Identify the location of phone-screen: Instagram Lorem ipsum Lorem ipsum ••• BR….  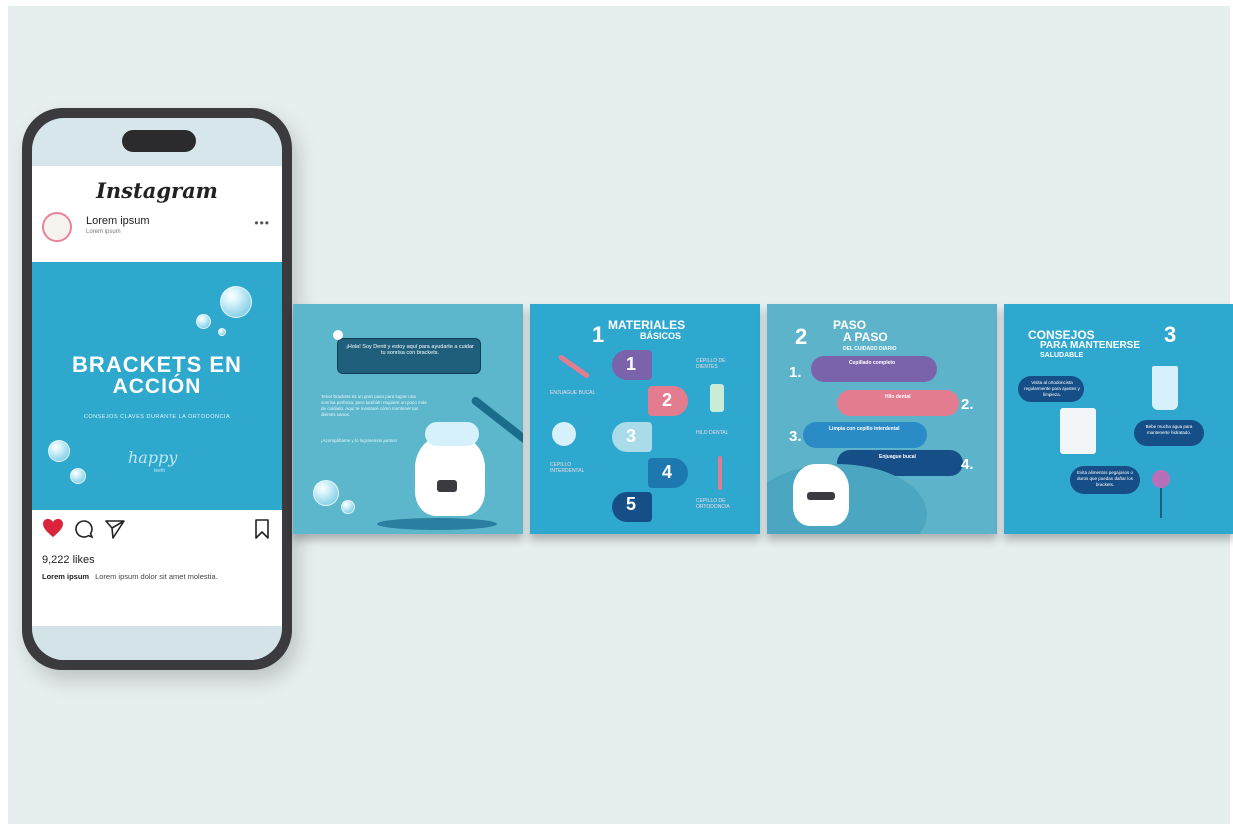
(157, 389).